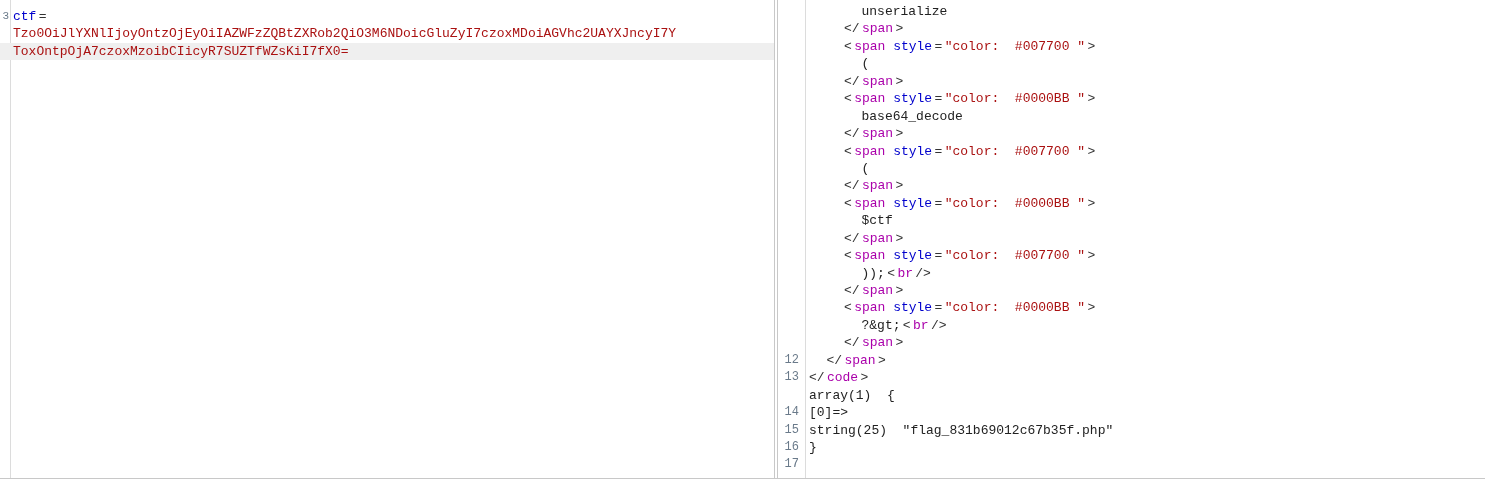  What do you see at coordinates (828, 413) in the screenshot?
I see `code-line: [0]=>` at bounding box center [828, 413].